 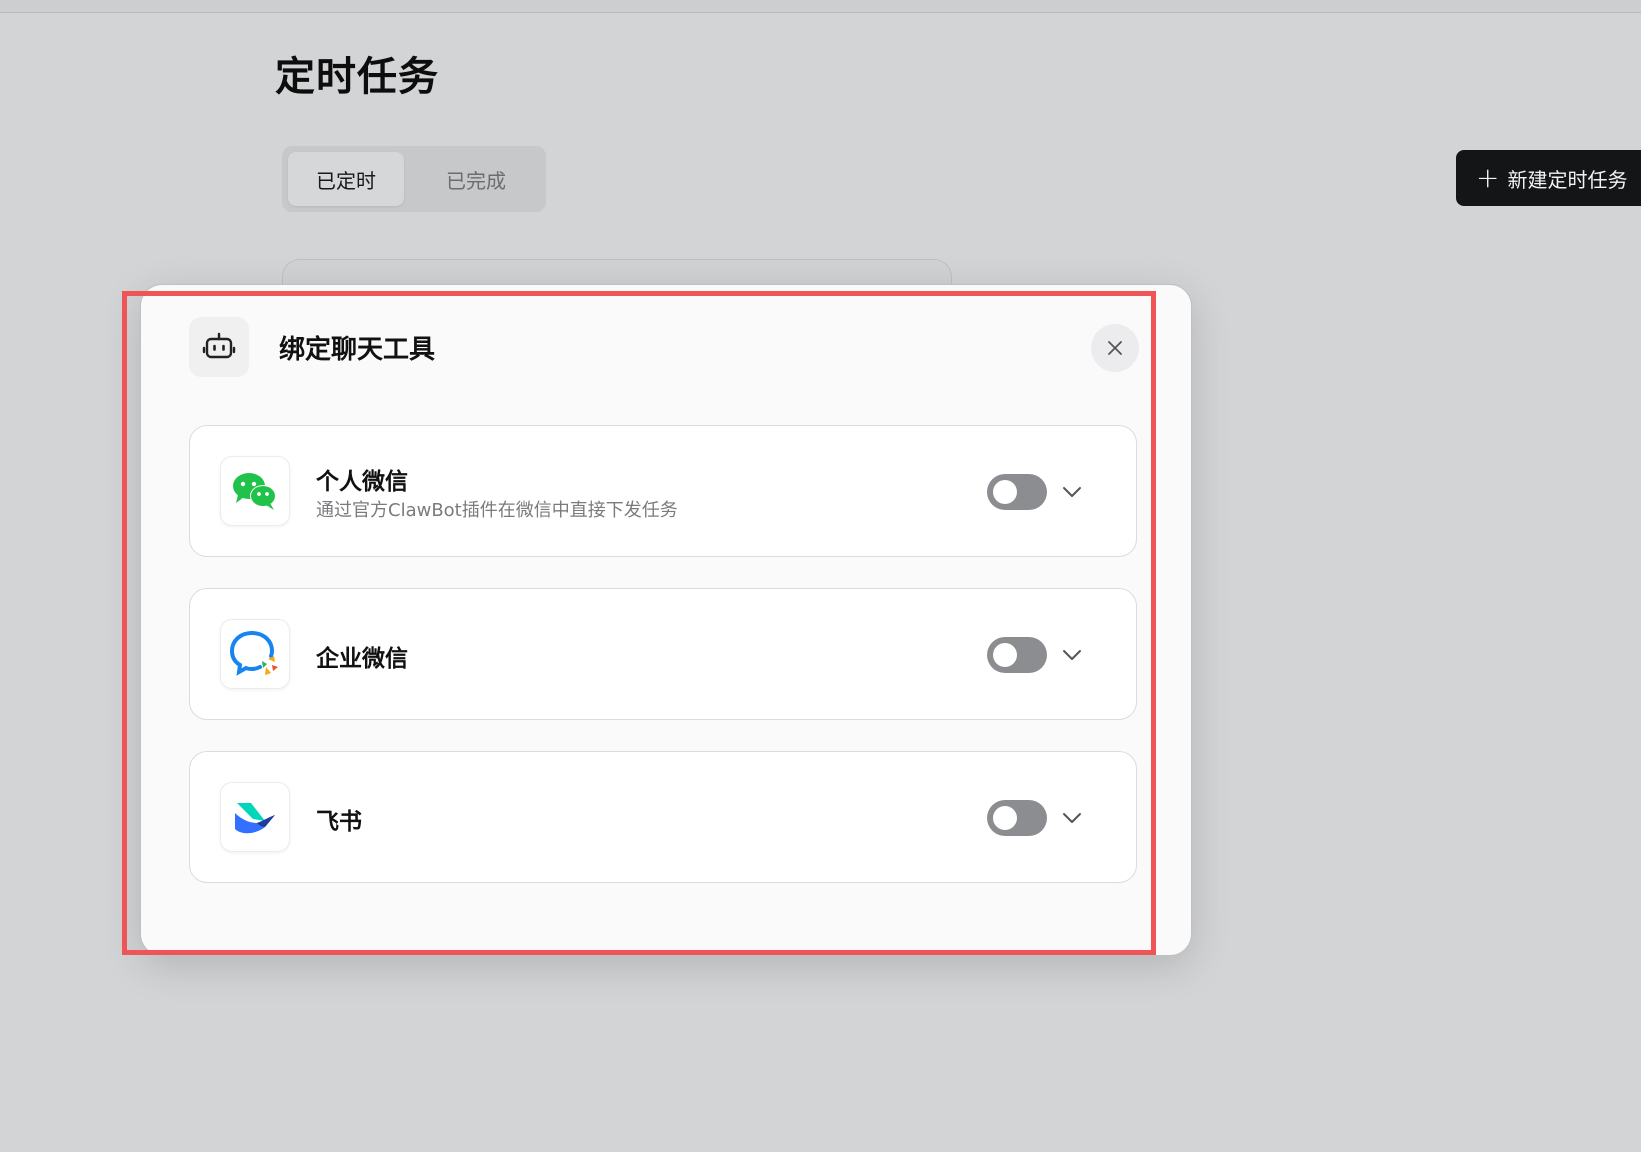 What do you see at coordinates (219, 347) in the screenshot?
I see `robot-icon` at bounding box center [219, 347].